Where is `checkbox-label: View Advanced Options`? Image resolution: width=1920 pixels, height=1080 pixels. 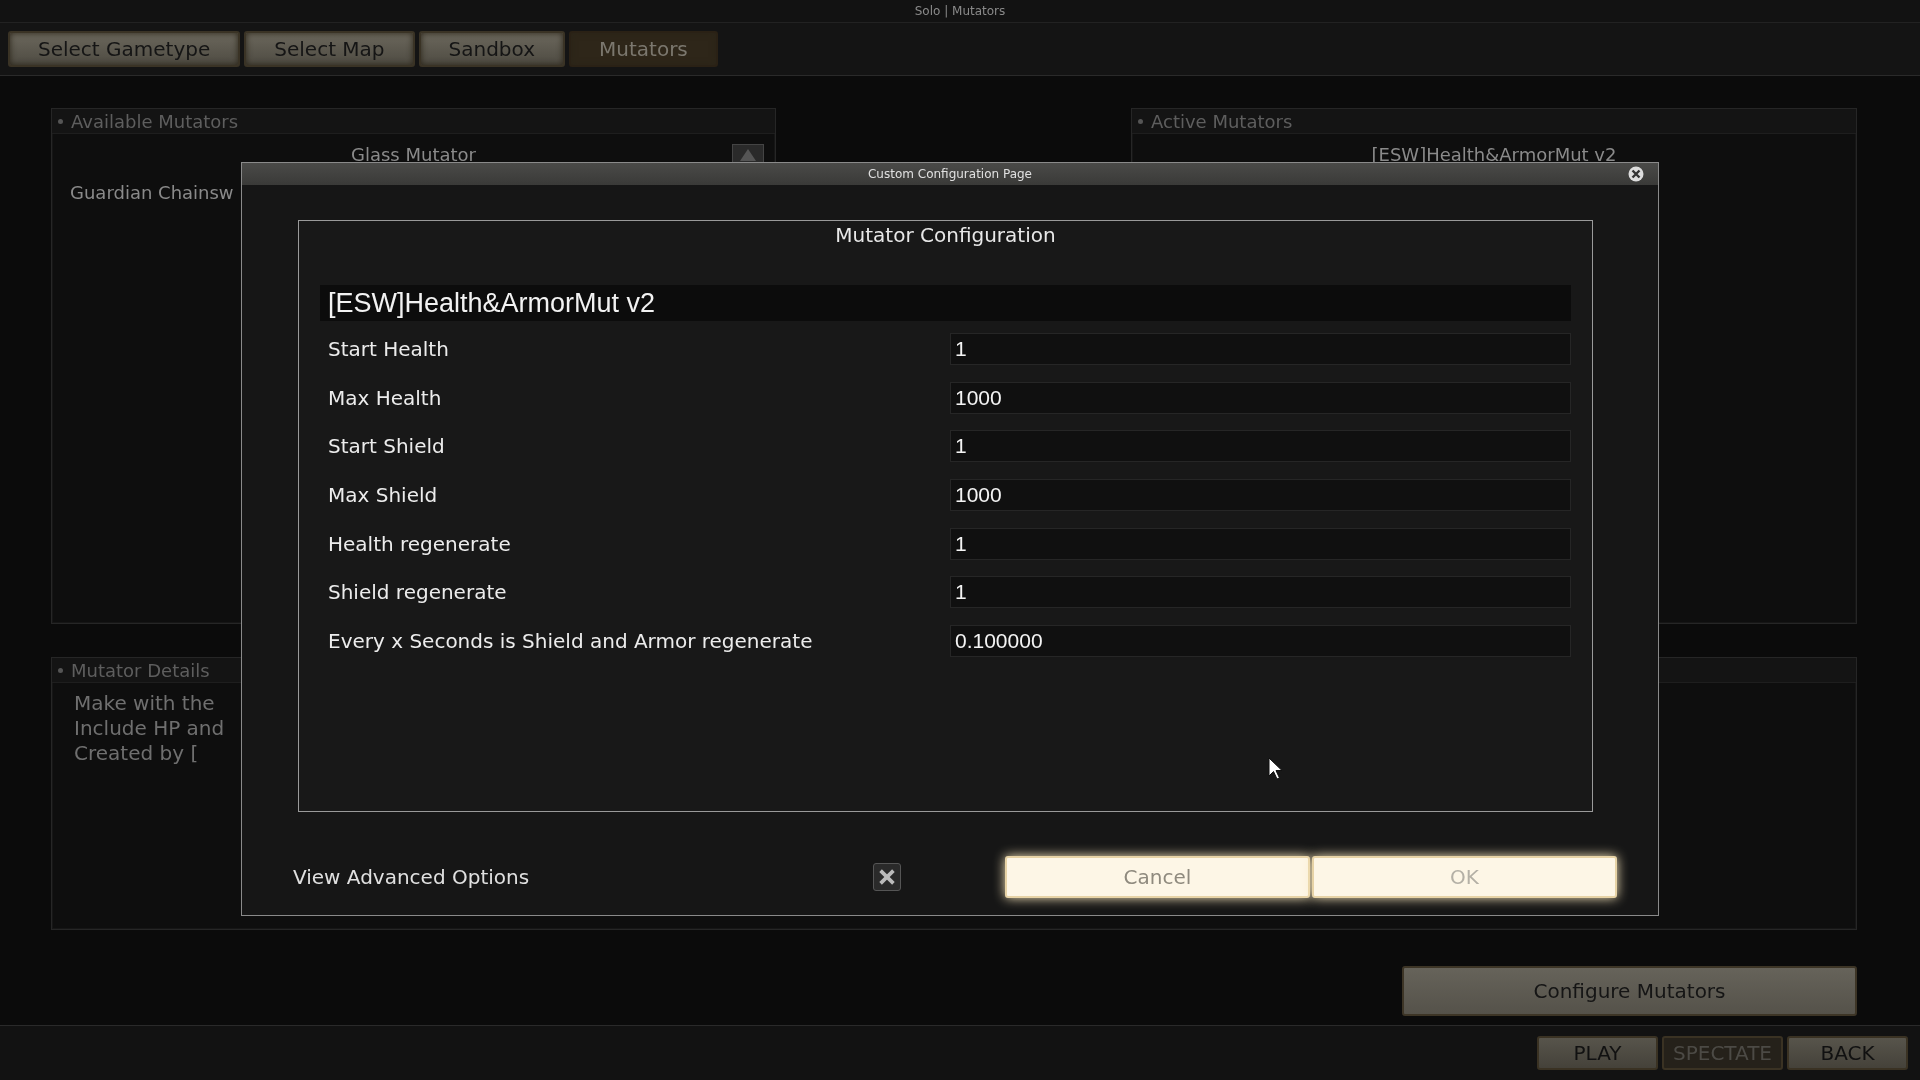 checkbox-label: View Advanced Options is located at coordinates (412, 876).